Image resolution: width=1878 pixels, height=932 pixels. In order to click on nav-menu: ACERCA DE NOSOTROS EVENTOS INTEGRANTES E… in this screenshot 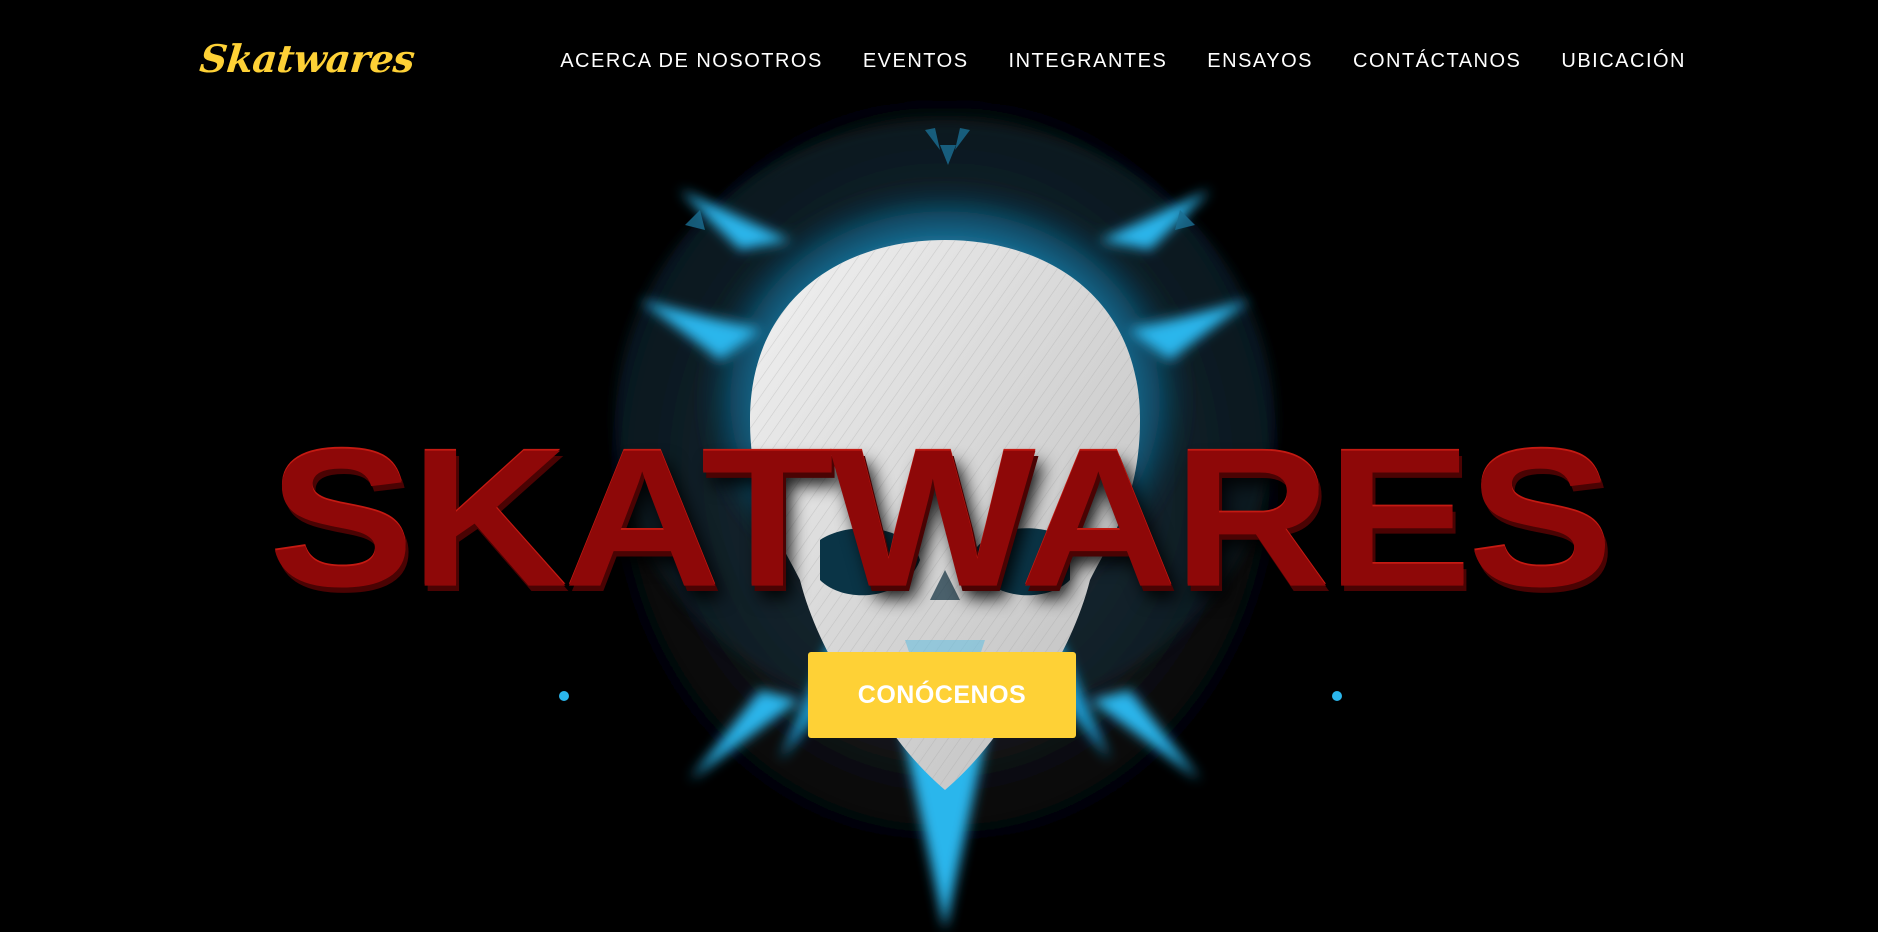, I will do `click(1123, 61)`.